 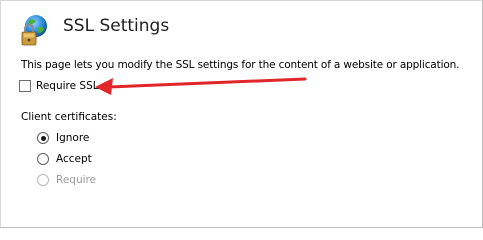 What do you see at coordinates (116, 26) in the screenshot?
I see `page-title: SSL Settings` at bounding box center [116, 26].